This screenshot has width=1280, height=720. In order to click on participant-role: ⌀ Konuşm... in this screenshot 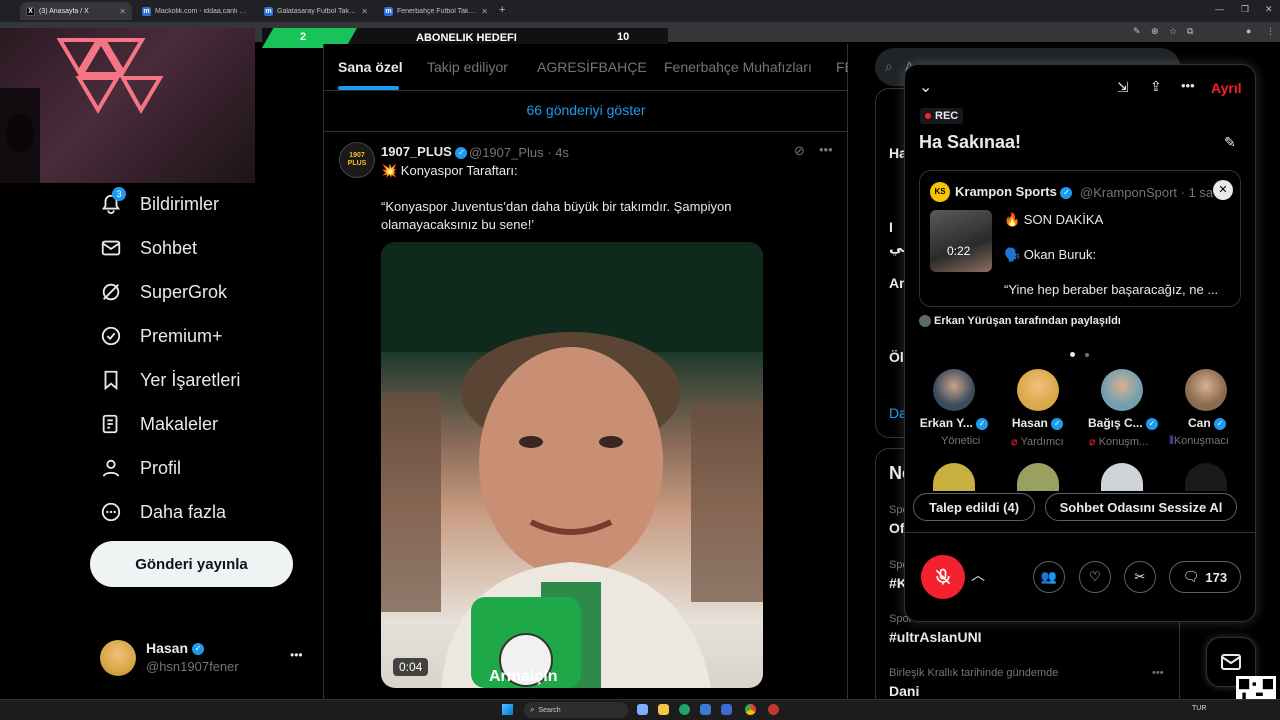, I will do `click(1119, 442)`.